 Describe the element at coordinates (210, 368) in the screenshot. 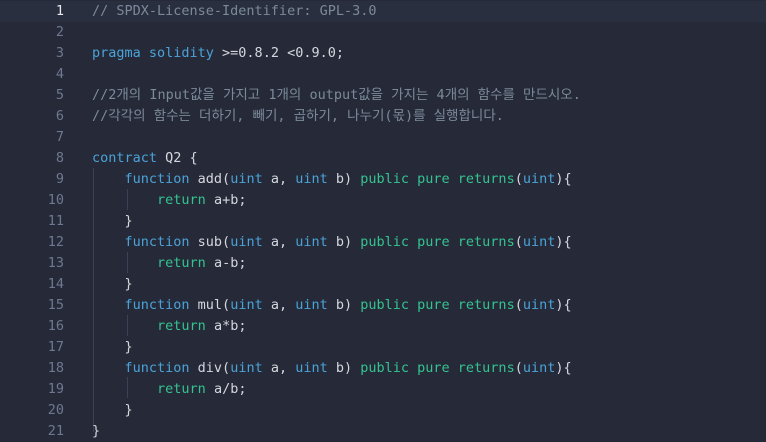

I see `code-token: div(` at that location.